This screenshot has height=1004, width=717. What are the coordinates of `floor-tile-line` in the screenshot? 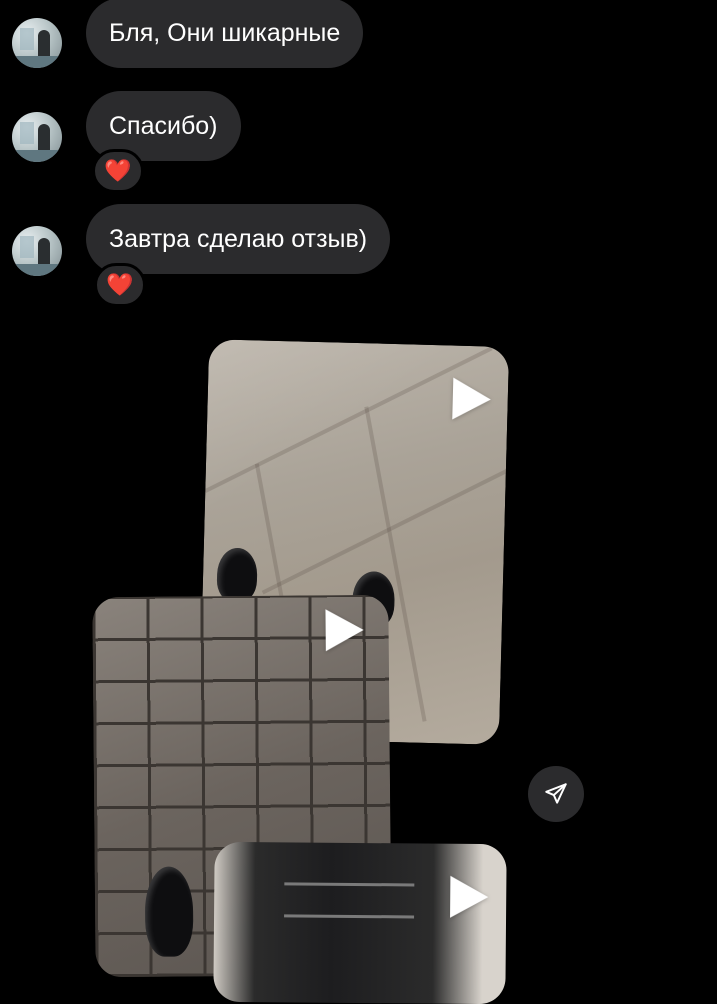 It's located at (348, 419).